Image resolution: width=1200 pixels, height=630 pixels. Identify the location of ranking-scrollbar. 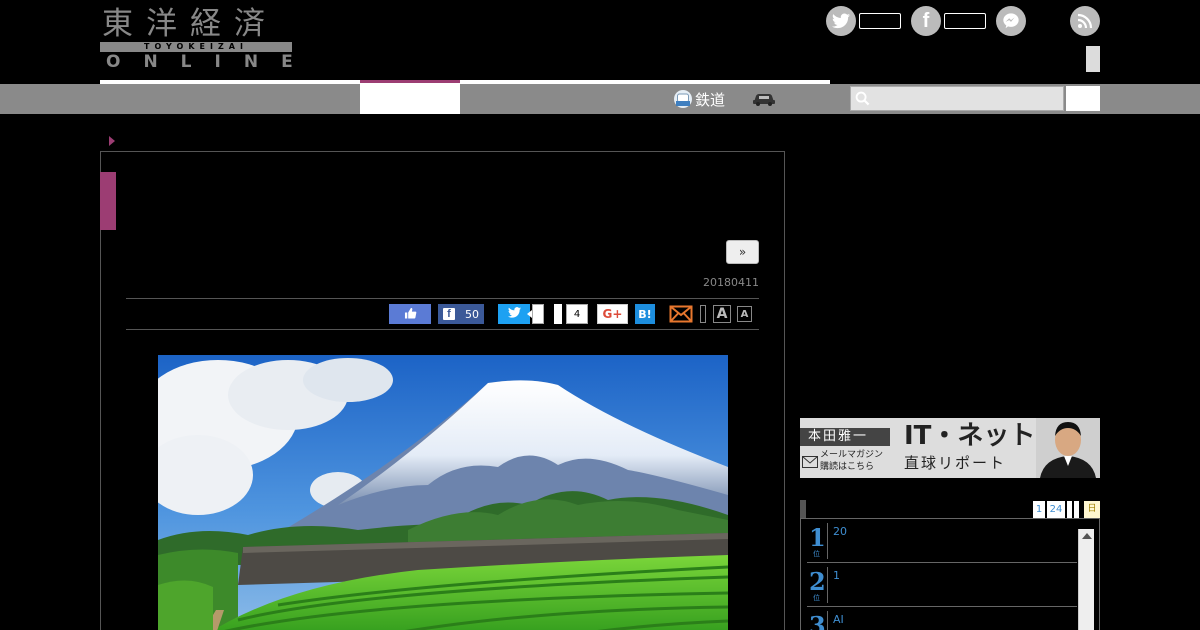
(1086, 579).